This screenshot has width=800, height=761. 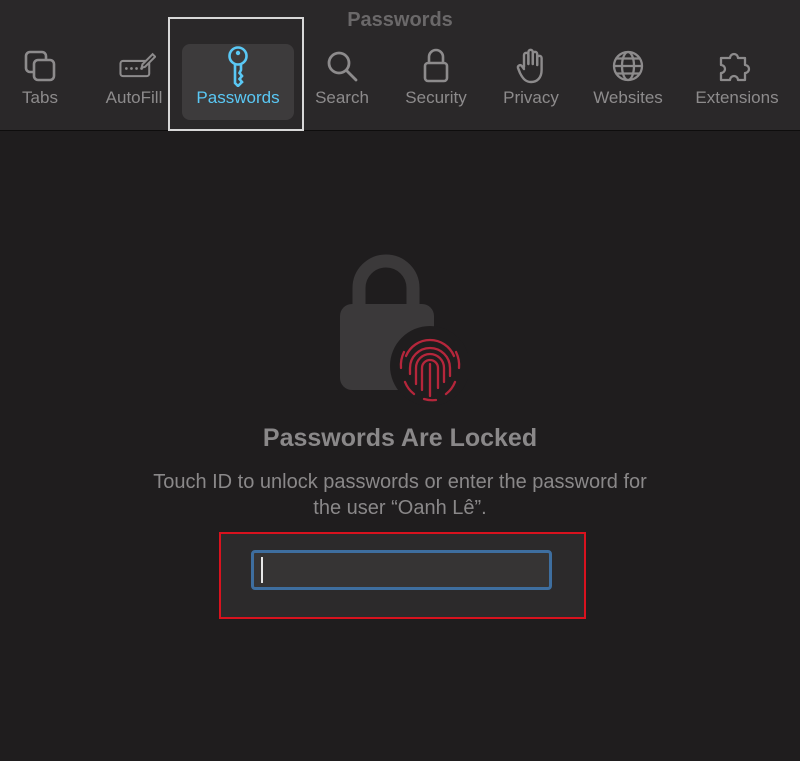 What do you see at coordinates (400, 20) in the screenshot?
I see `window-title: Passwords` at bounding box center [400, 20].